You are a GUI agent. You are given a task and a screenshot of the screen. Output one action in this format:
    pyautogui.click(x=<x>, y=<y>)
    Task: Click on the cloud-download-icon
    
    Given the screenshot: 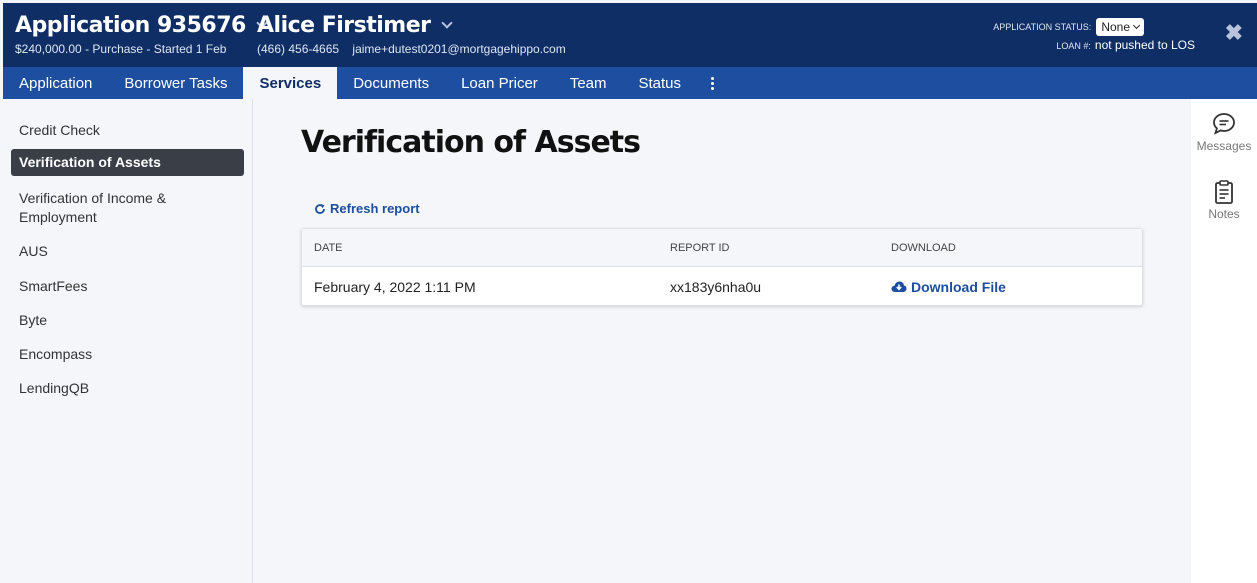 What is the action you would take?
    pyautogui.click(x=899, y=286)
    